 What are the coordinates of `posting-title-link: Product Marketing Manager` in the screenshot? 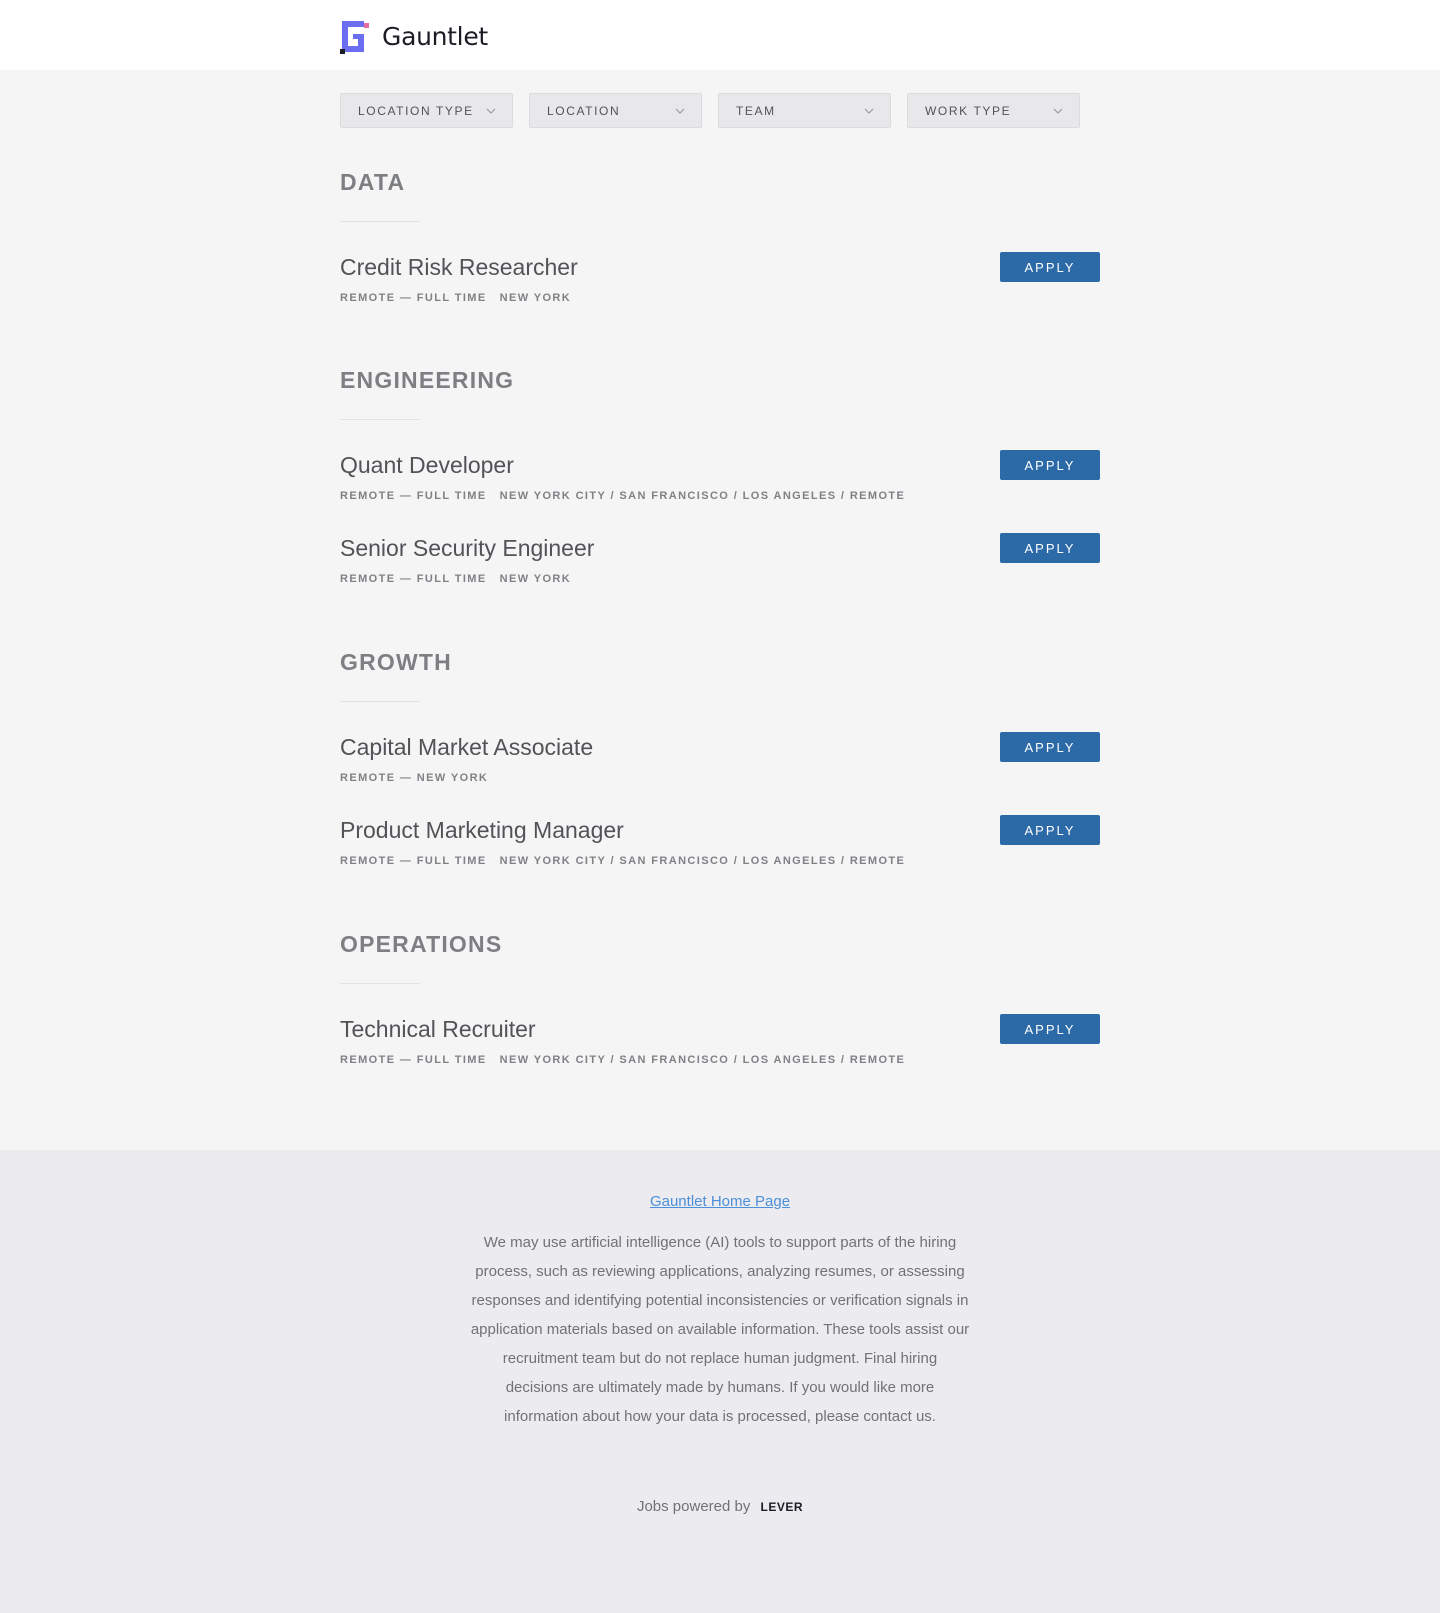 It's located at (720, 830).